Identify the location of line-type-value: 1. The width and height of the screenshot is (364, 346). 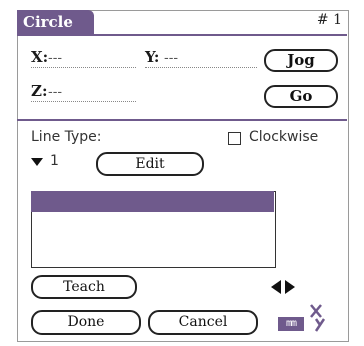
(54, 161).